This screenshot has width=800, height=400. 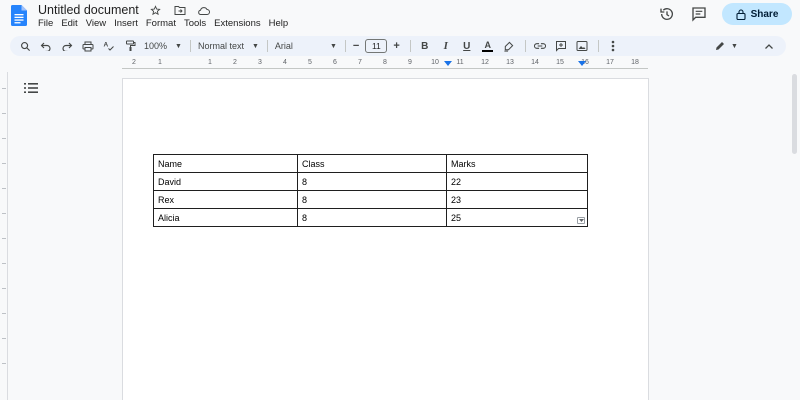 I want to click on ruler-number: 9, so click(x=410, y=62).